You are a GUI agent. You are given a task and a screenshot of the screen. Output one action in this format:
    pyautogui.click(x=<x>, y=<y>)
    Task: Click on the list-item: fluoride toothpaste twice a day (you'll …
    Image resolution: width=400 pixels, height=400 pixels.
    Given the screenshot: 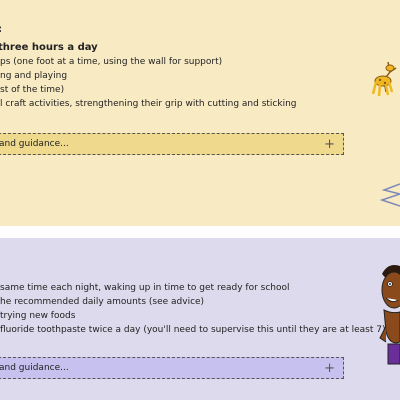 What is the action you would take?
    pyautogui.click(x=193, y=330)
    